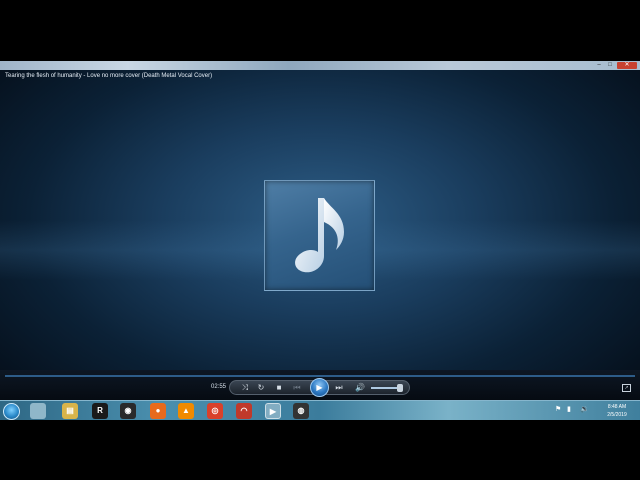 This screenshot has height=480, width=640. What do you see at coordinates (627, 65) in the screenshot?
I see `close-button: ✕` at bounding box center [627, 65].